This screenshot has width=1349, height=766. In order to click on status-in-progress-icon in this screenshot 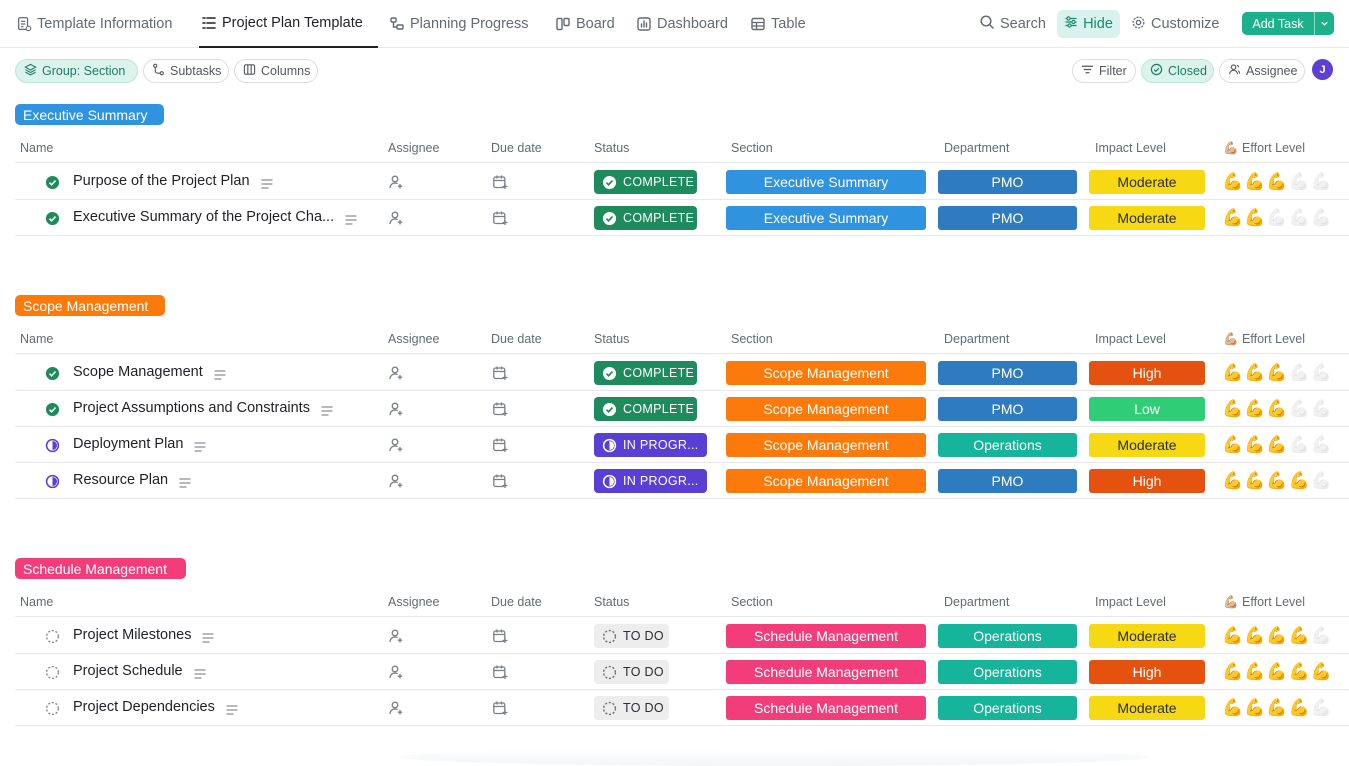, I will do `click(52, 445)`.